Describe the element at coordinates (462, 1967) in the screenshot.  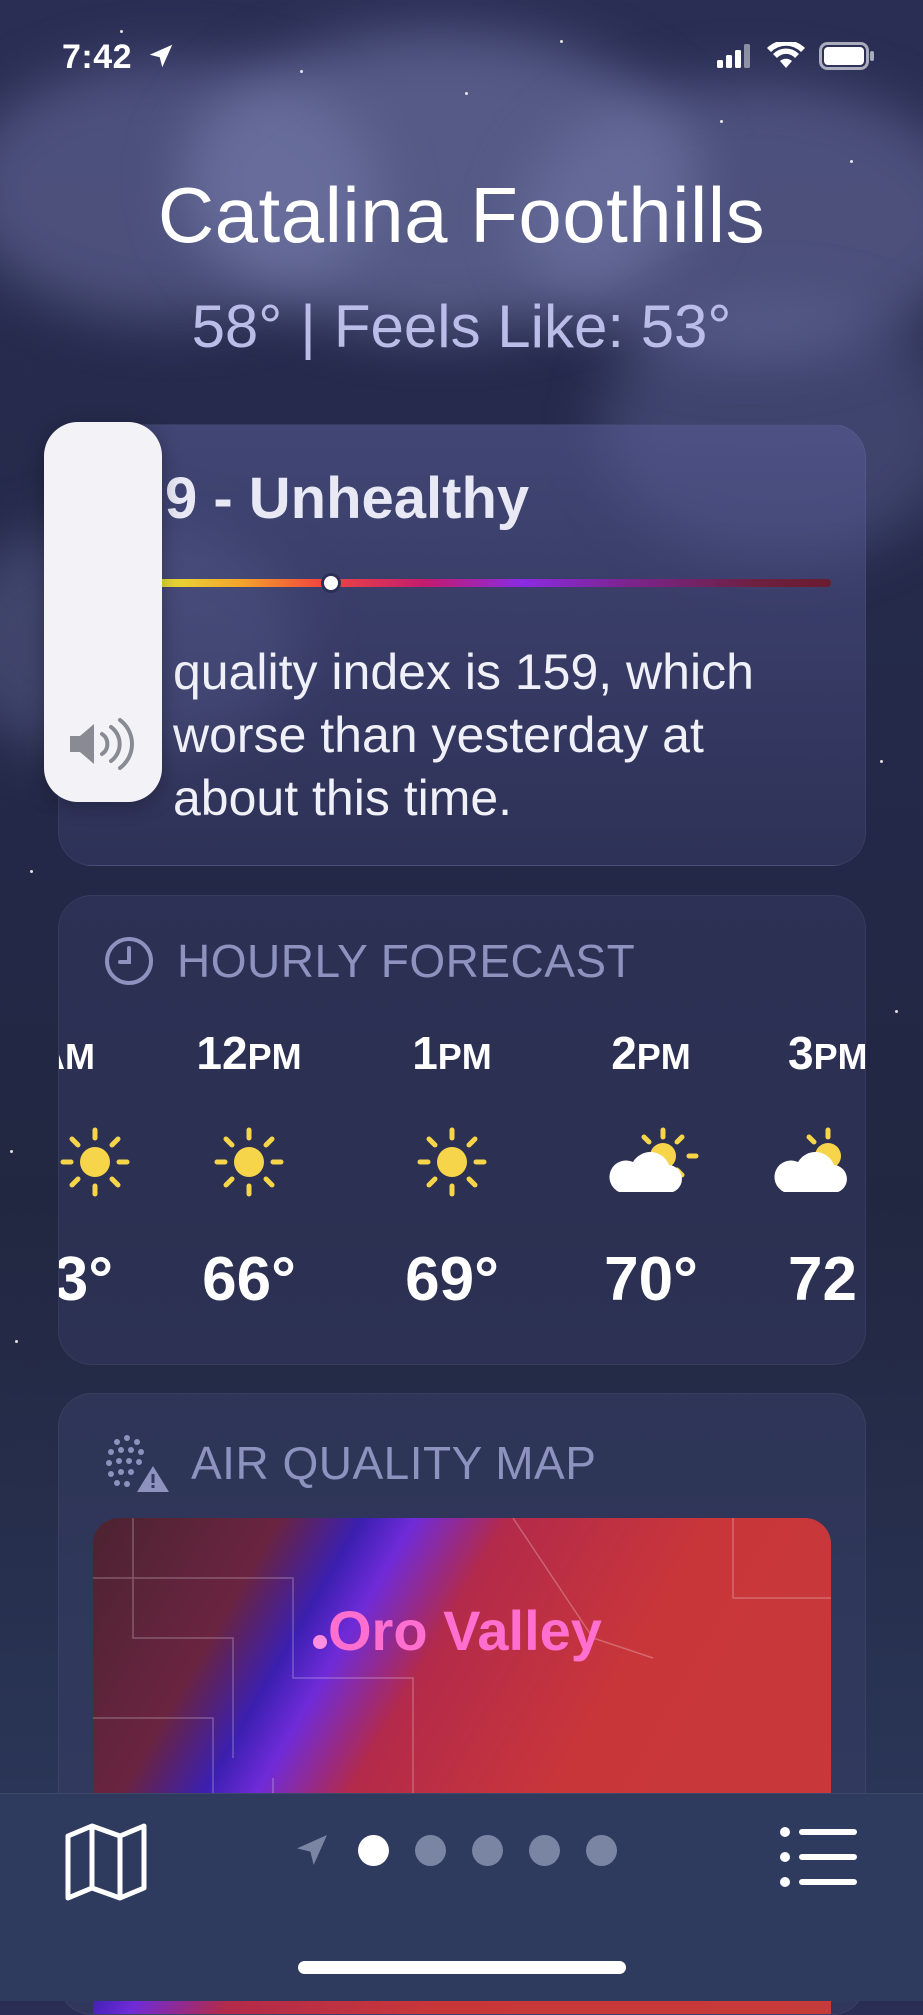
I see `home-indicator` at that location.